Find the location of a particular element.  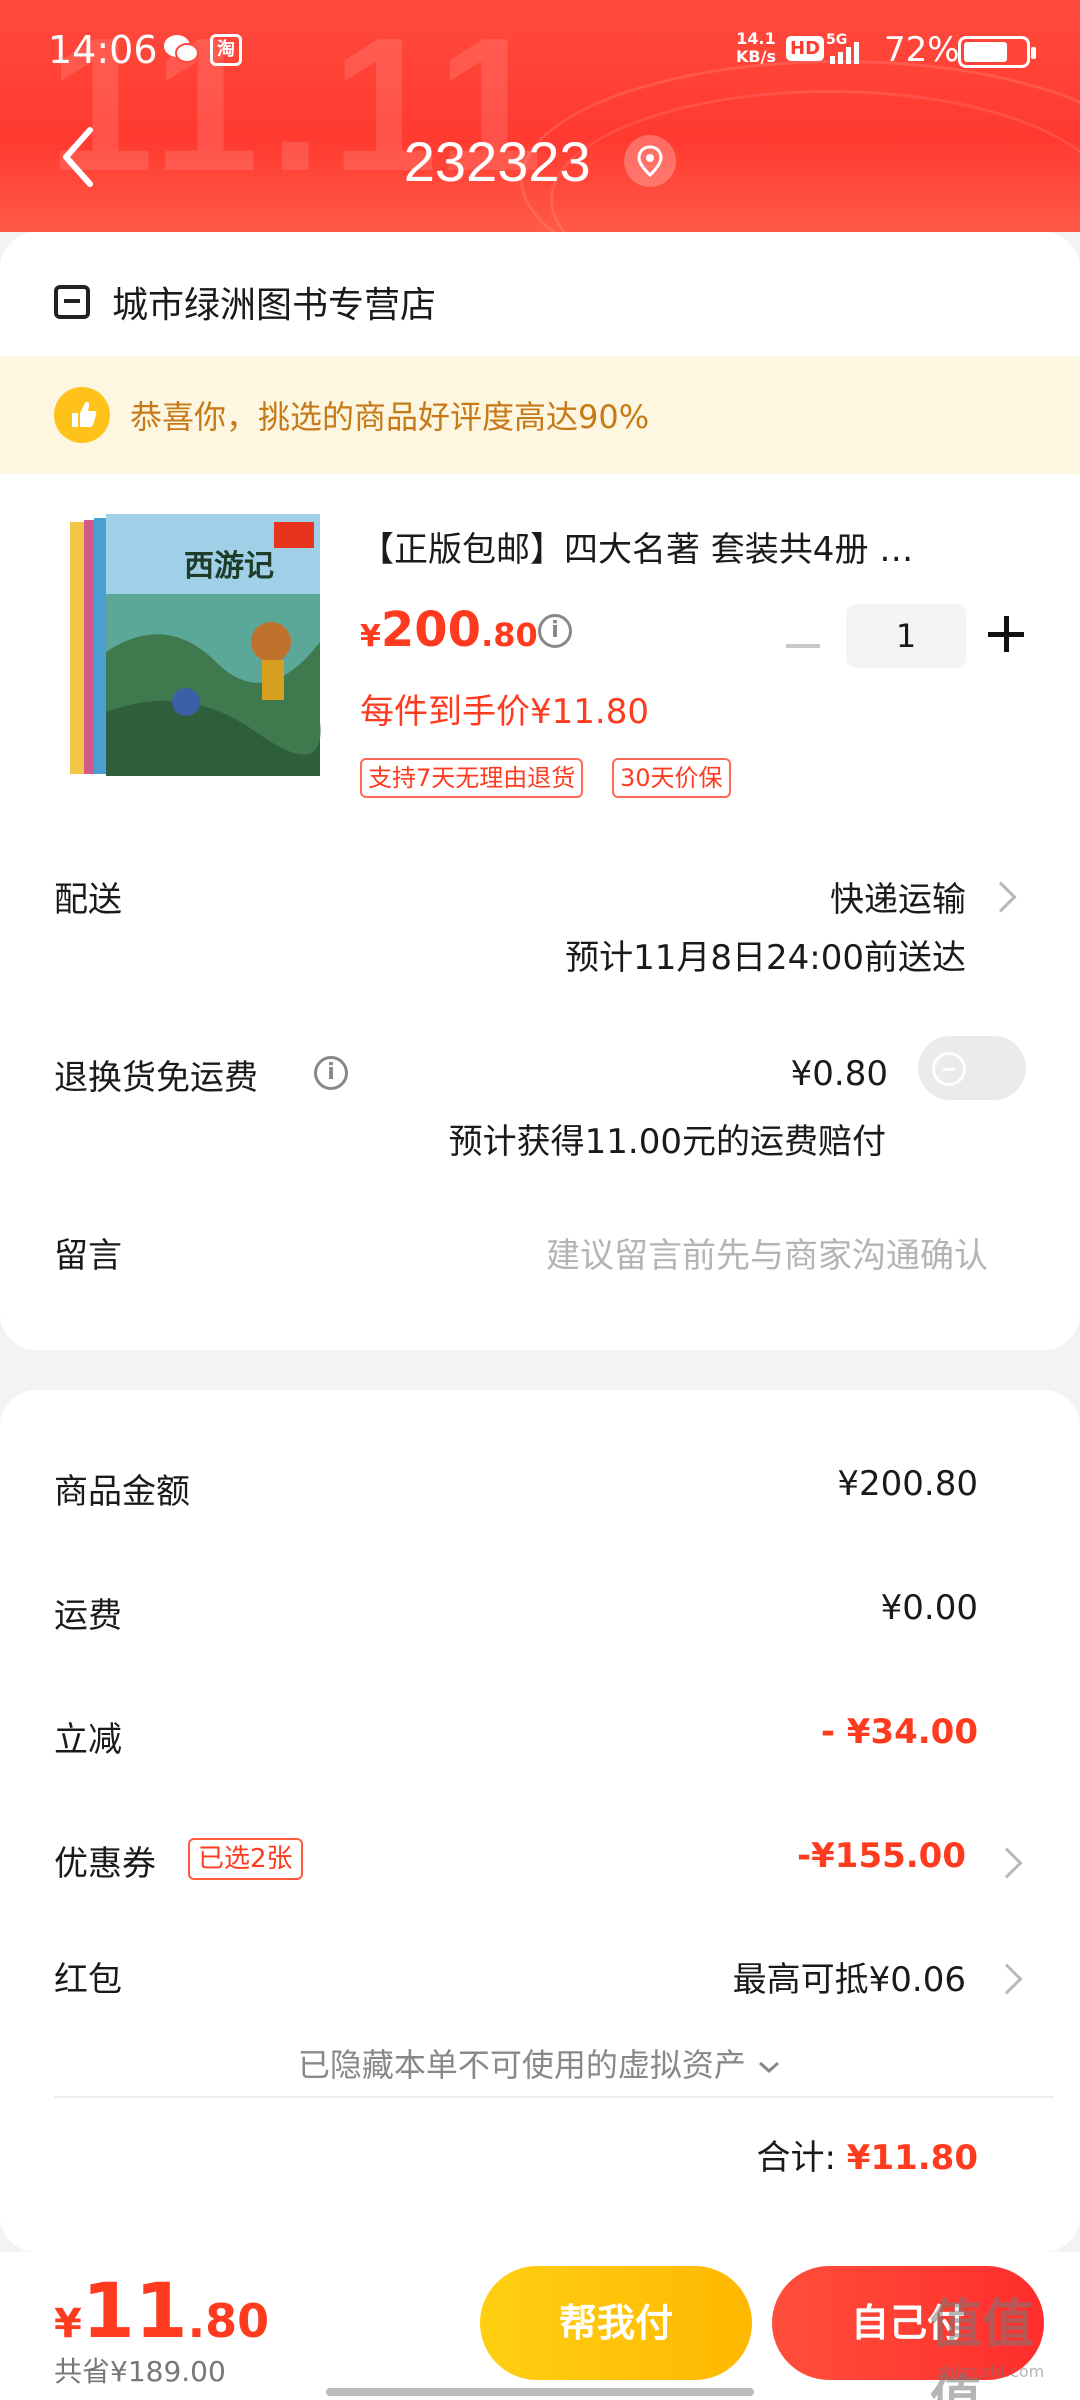

battery-icon is located at coordinates (997, 52).